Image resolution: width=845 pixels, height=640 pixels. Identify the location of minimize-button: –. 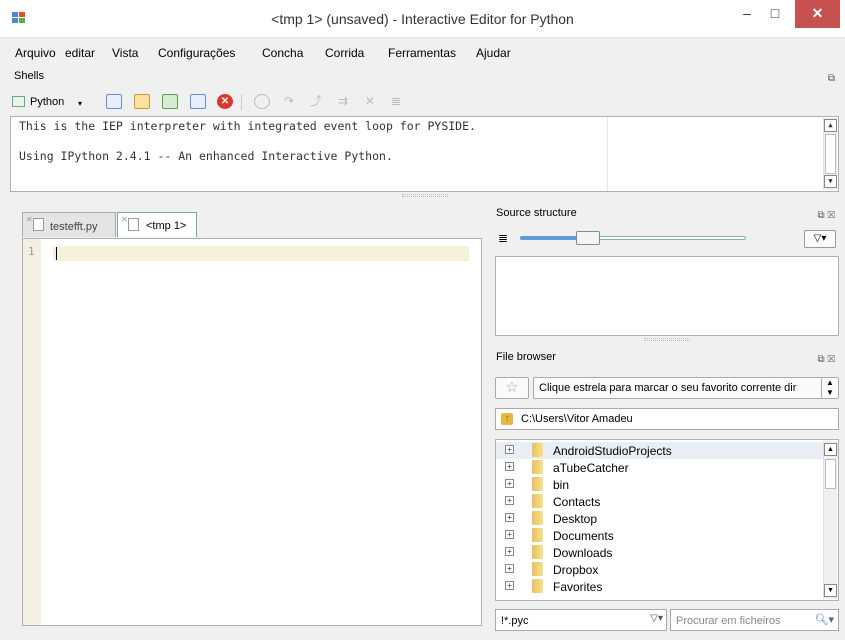
(747, 14).